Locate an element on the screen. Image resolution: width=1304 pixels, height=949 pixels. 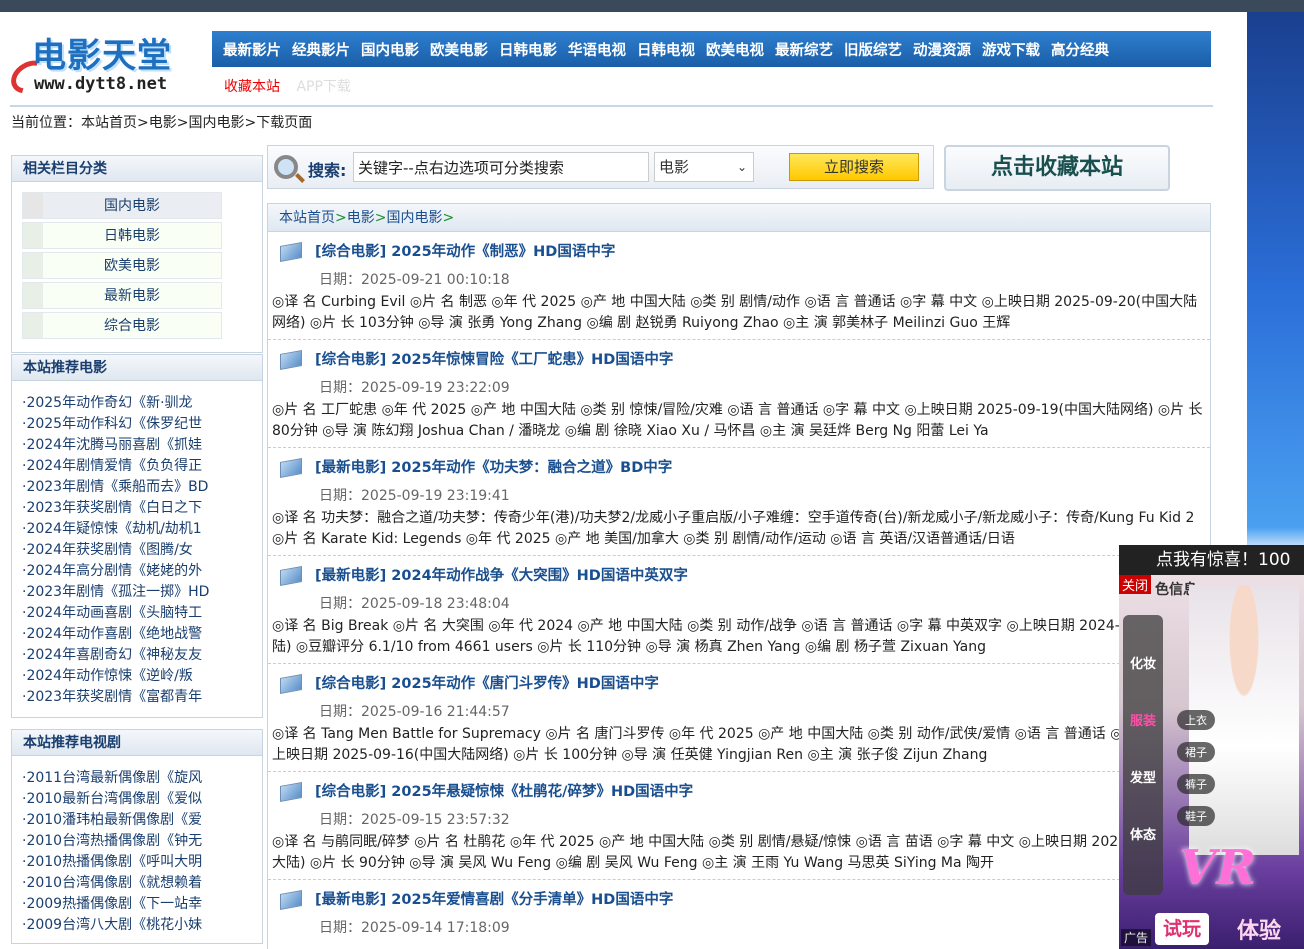
movie-title-link: [综合电影] 2025年惊悚冒险《工厂蛇患》HD国语中字 is located at coordinates (494, 358).